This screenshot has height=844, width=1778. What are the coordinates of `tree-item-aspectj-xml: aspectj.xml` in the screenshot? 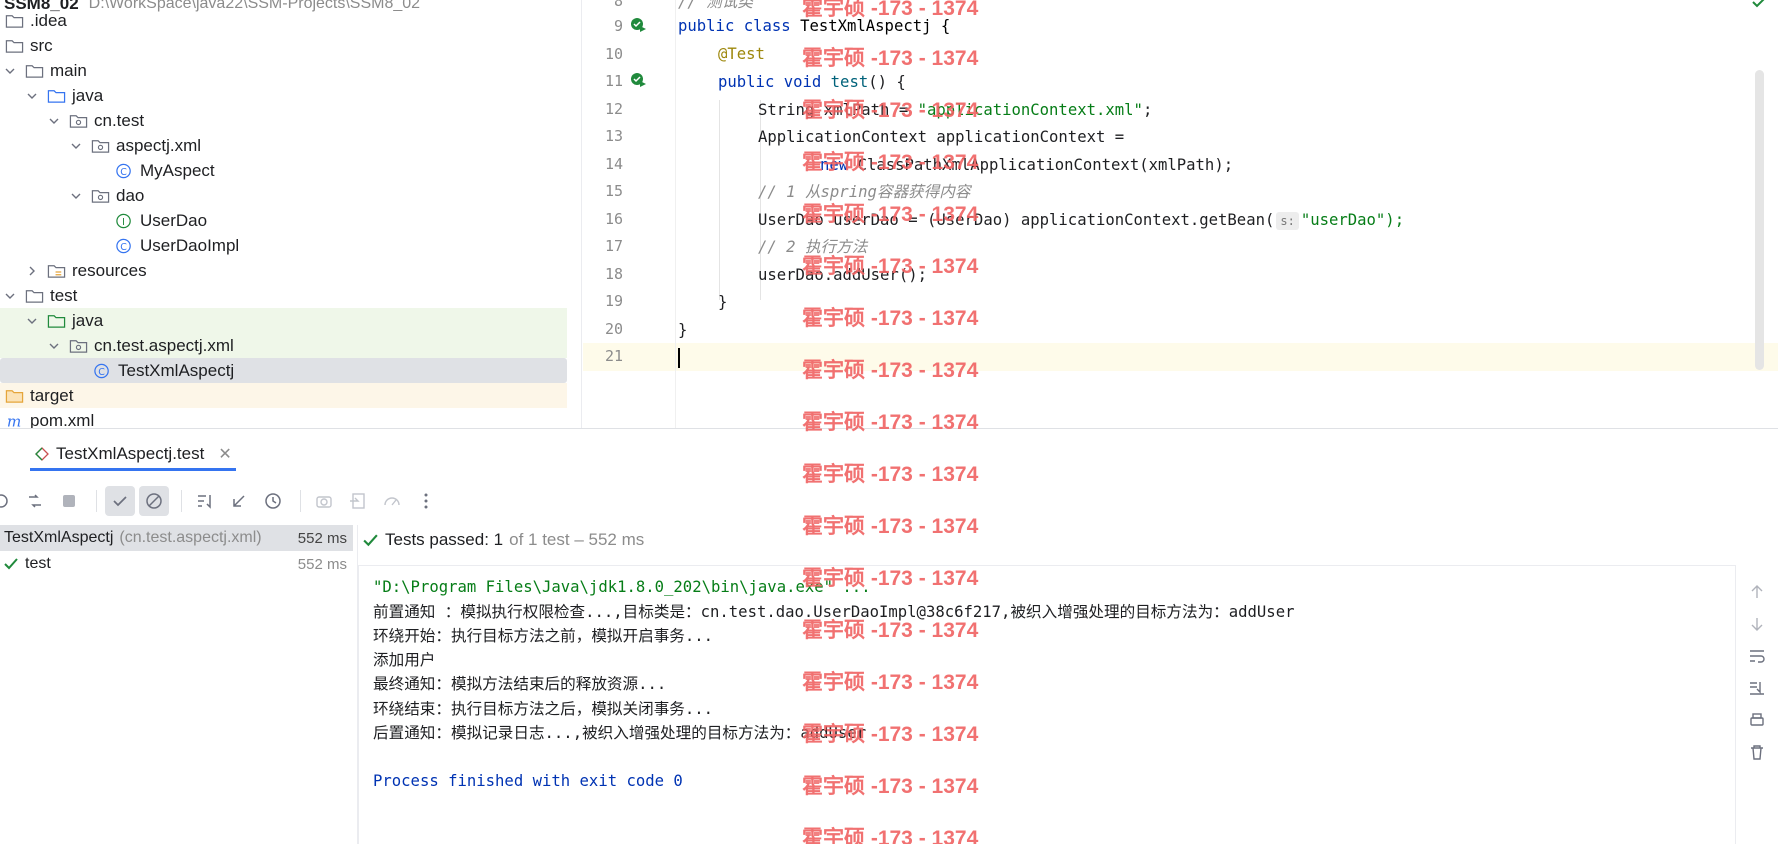 It's located at (283, 145).